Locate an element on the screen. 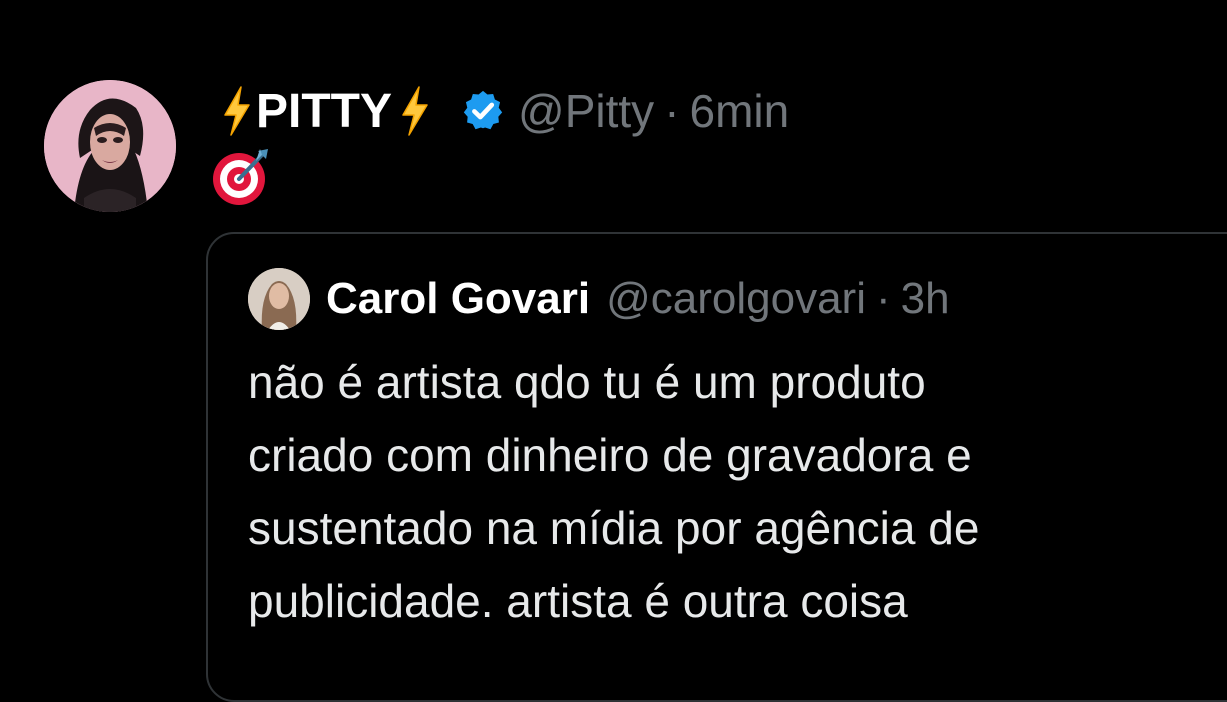  quoted-tweet-text-line: criado com dinheiro de gravadora e is located at coordinates (610, 455).